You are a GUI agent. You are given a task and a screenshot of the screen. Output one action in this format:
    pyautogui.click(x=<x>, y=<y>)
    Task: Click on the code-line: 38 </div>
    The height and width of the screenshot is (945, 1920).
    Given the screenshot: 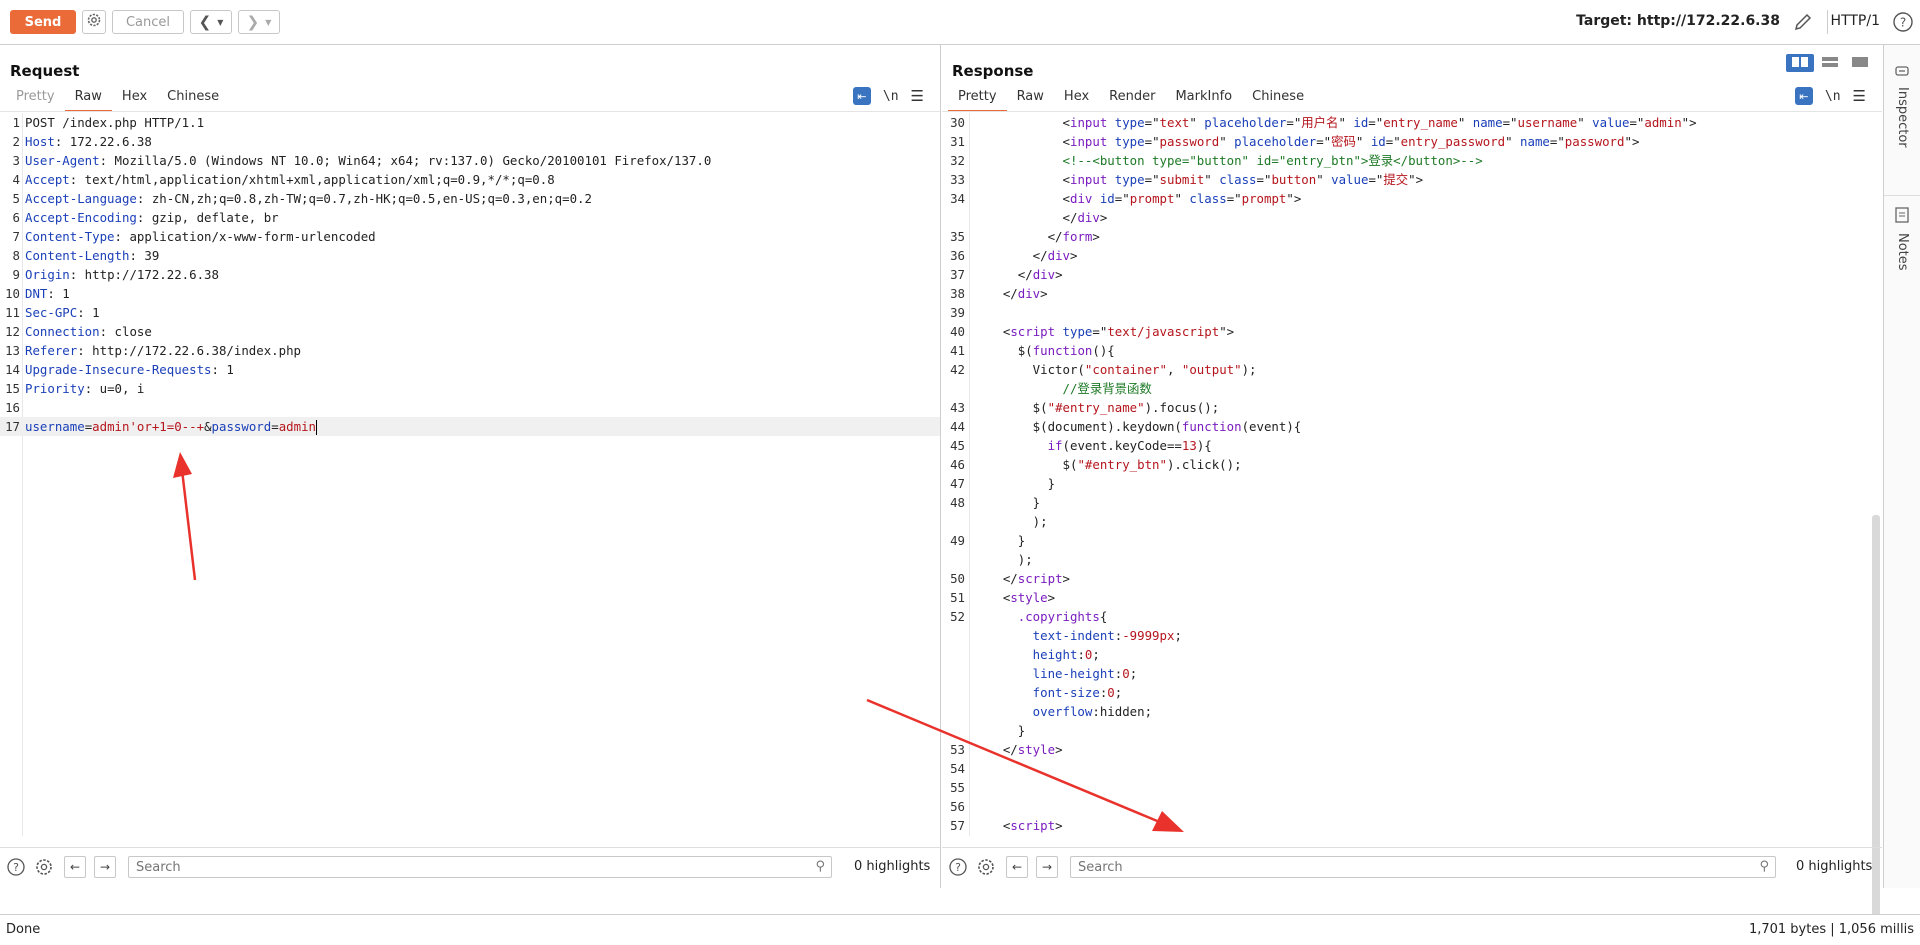 What is the action you would take?
    pyautogui.click(x=1412, y=293)
    